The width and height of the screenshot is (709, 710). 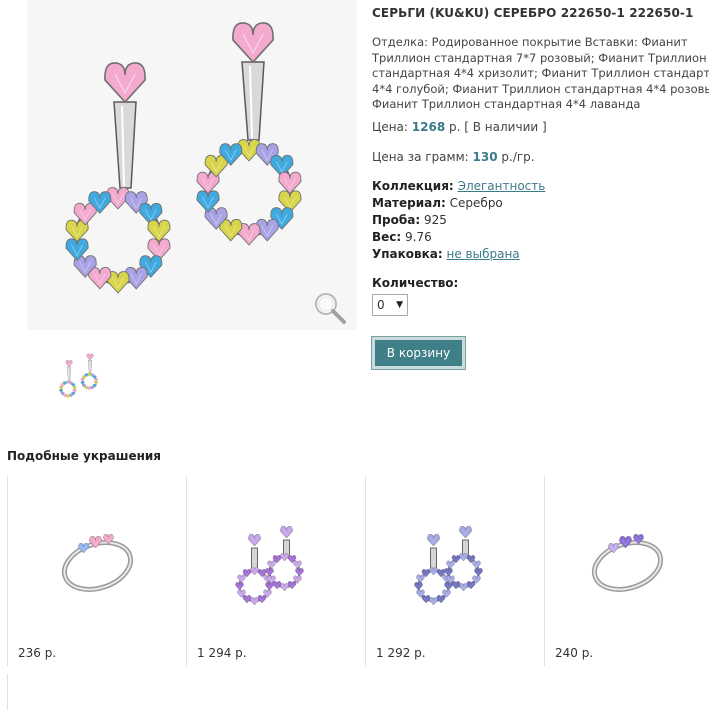 What do you see at coordinates (7, 692) in the screenshot?
I see `divider` at bounding box center [7, 692].